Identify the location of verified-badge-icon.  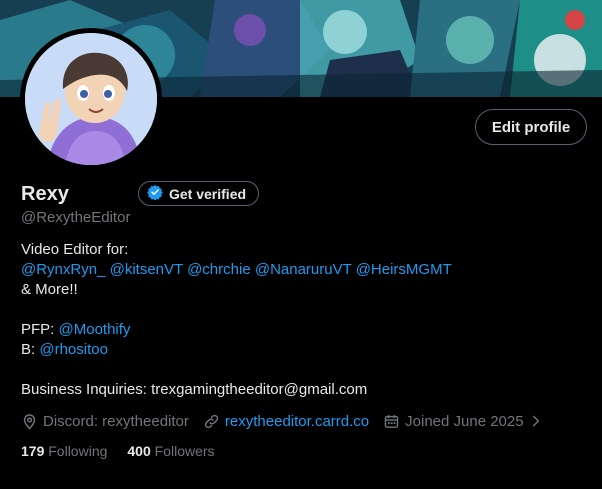
(155, 193).